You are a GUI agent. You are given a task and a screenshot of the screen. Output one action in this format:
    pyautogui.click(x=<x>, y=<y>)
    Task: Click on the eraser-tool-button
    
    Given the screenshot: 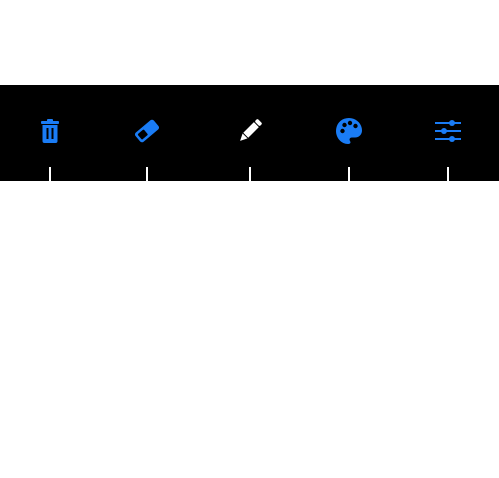 What is the action you would take?
    pyautogui.click(x=147, y=133)
    